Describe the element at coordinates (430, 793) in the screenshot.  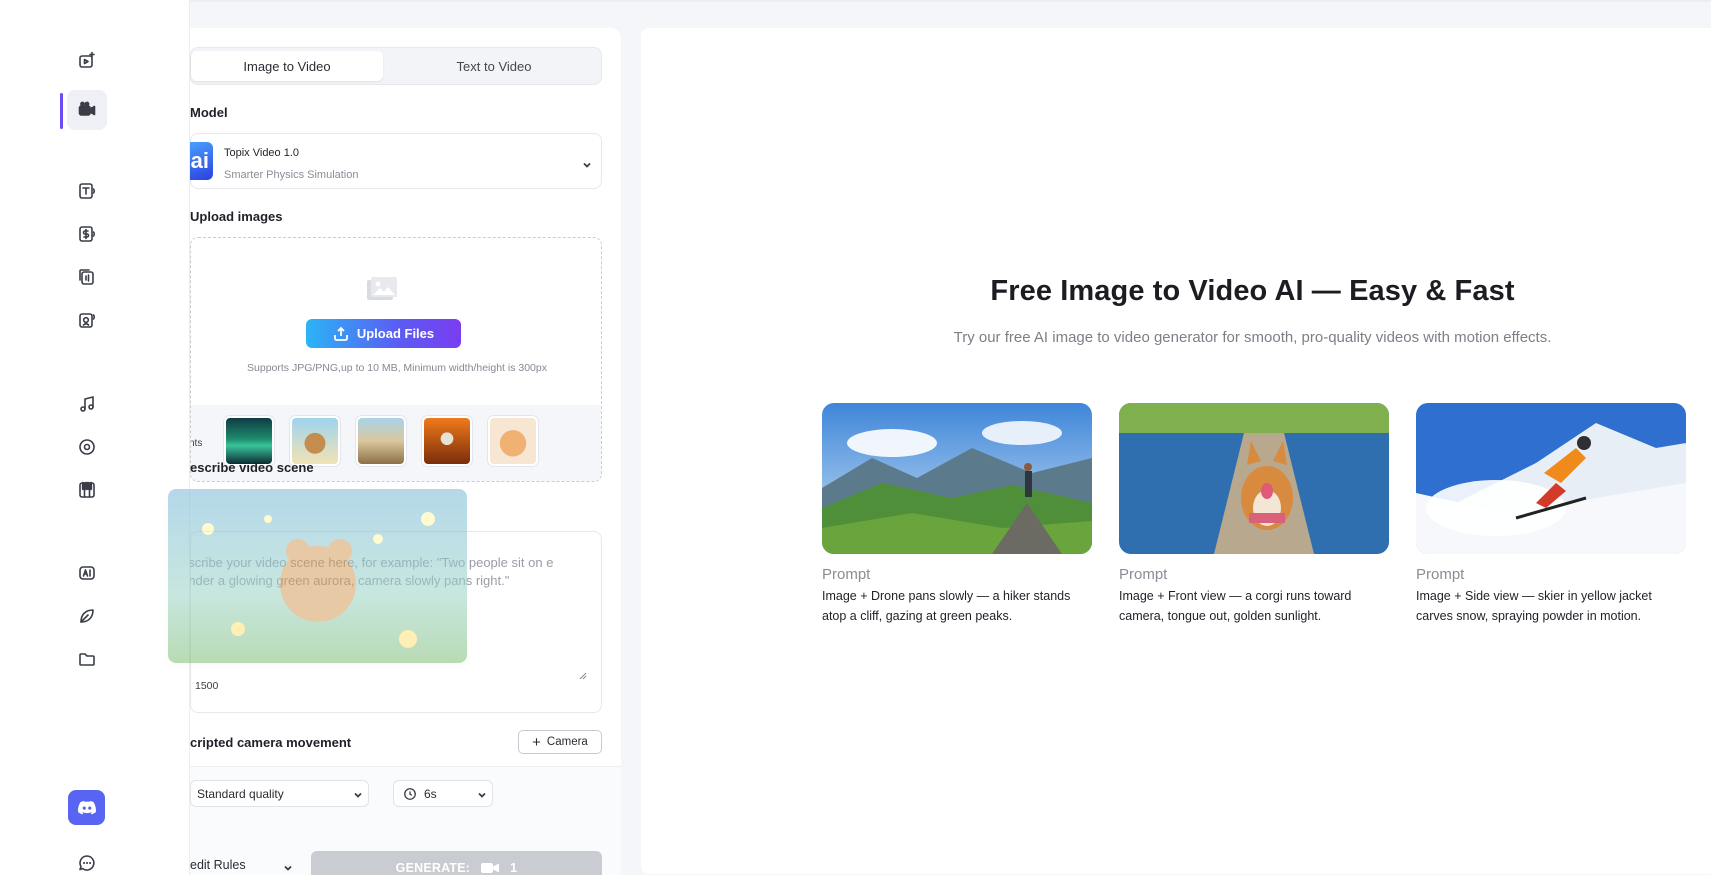
I see `duration-value: 6s` at that location.